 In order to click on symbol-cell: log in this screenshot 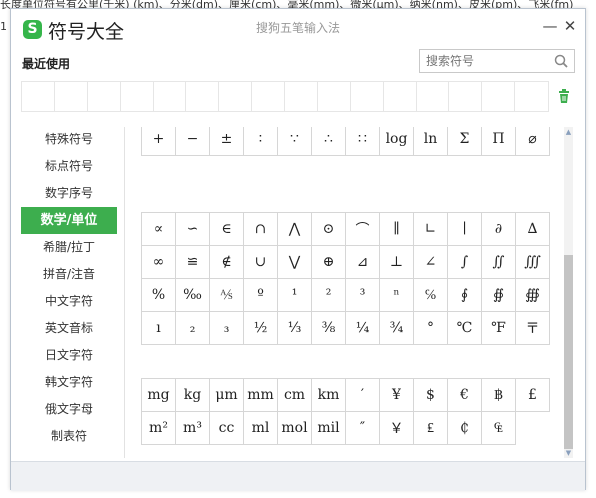, I will do `click(397, 141)`.